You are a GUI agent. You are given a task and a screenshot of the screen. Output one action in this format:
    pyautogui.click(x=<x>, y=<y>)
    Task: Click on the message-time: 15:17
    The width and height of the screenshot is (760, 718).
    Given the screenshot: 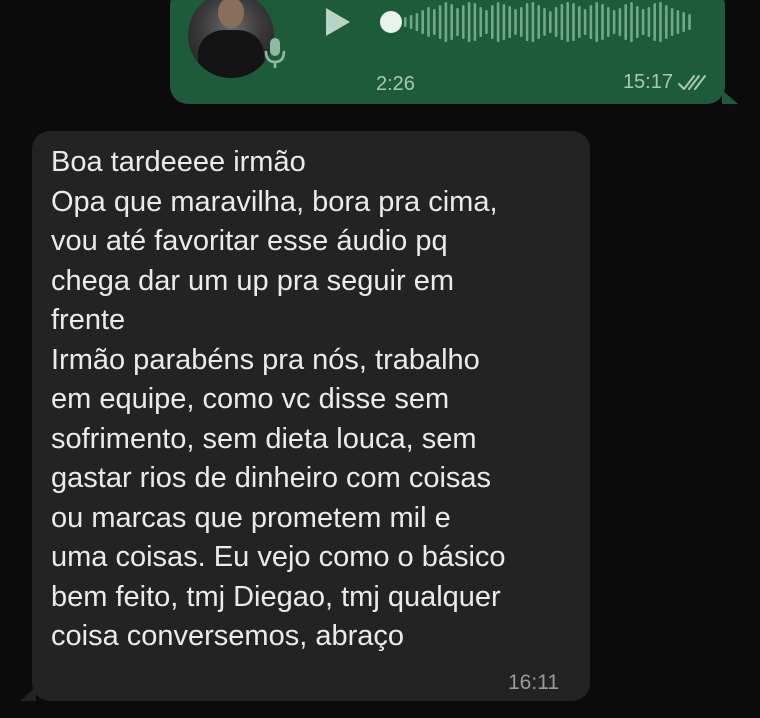 What is the action you would take?
    pyautogui.click(x=647, y=82)
    